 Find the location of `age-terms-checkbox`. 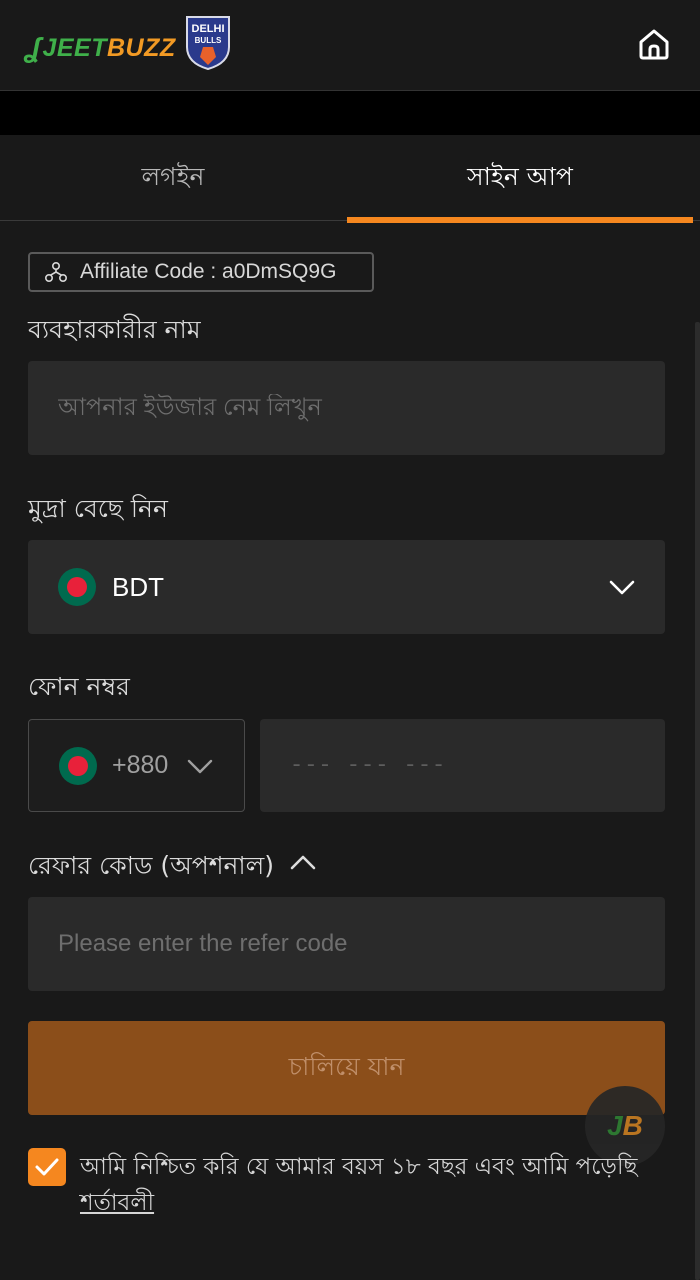

age-terms-checkbox is located at coordinates (47, 1167).